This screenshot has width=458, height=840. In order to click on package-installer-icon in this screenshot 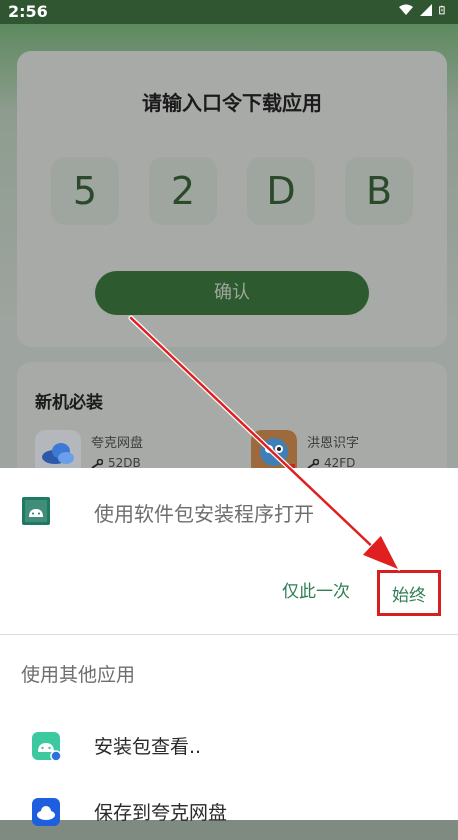, I will do `click(36, 511)`.